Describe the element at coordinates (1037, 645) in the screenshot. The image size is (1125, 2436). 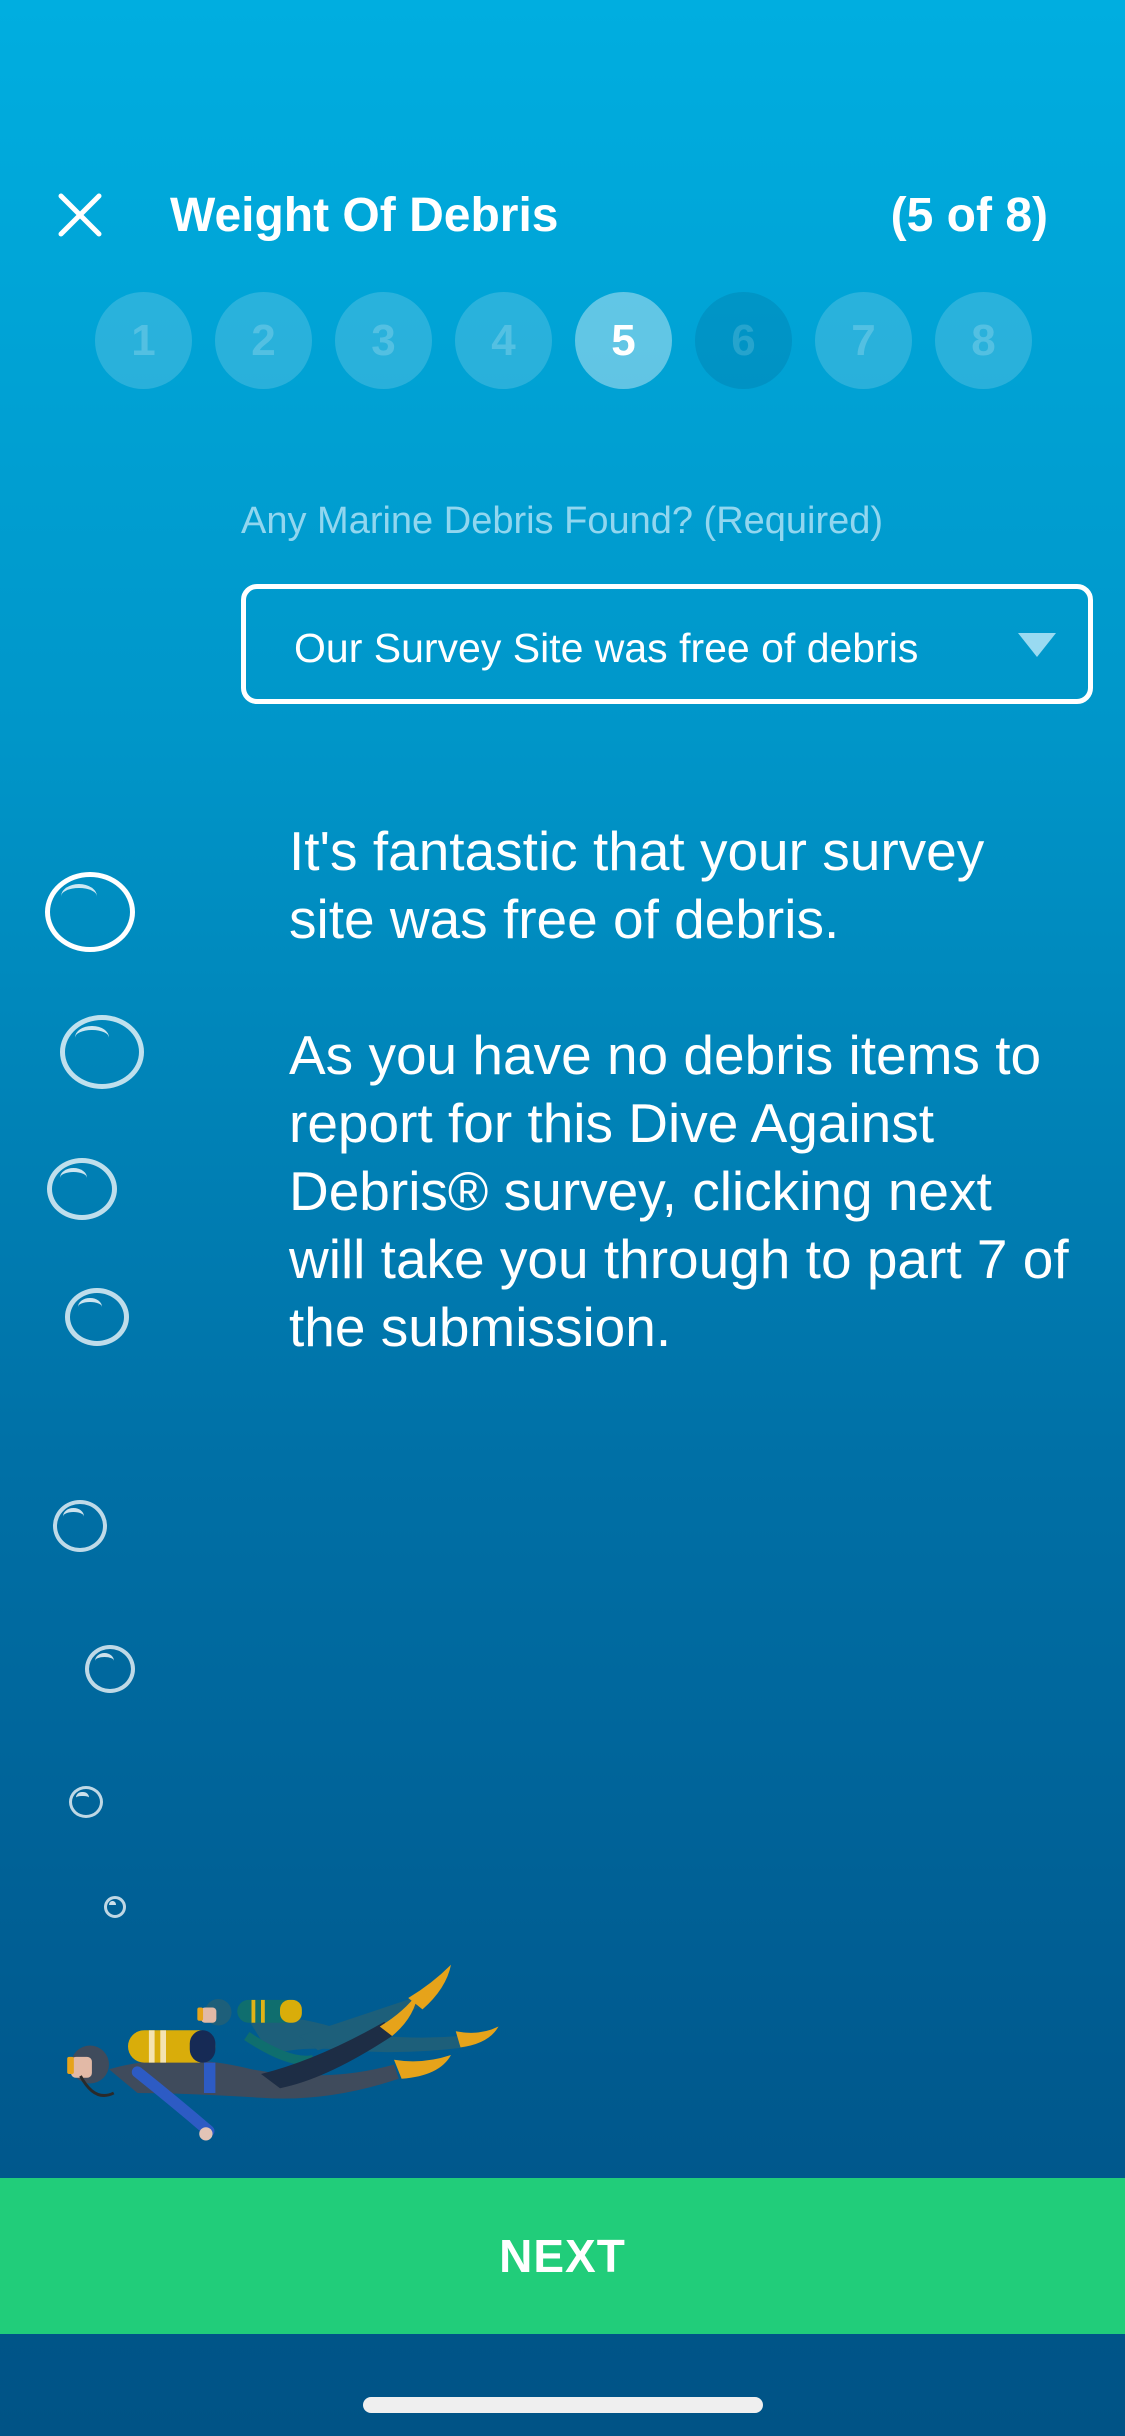
I see `triangle-down-icon` at that location.